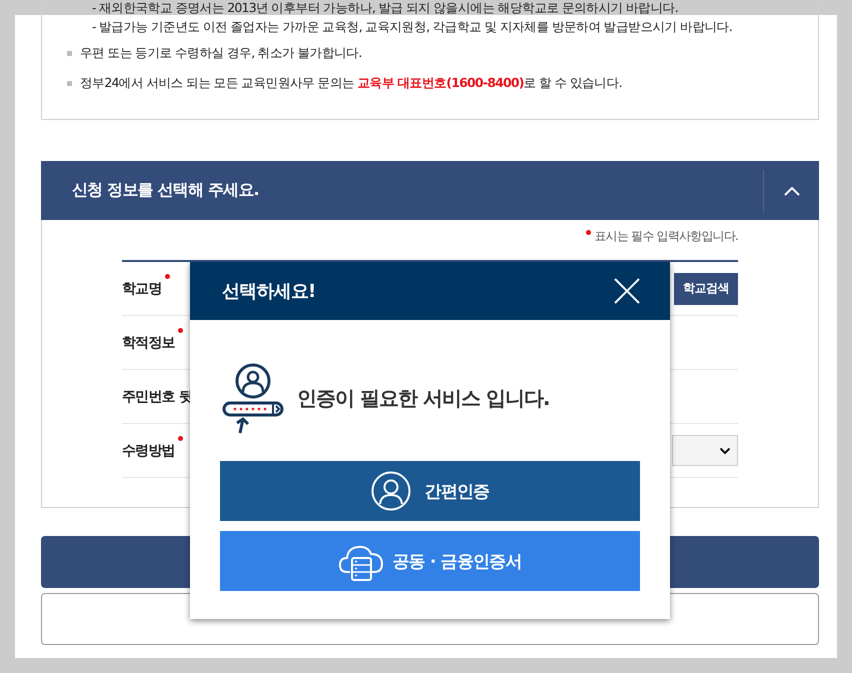  Describe the element at coordinates (148, 343) in the screenshot. I see `field-label: 학적정보` at that location.